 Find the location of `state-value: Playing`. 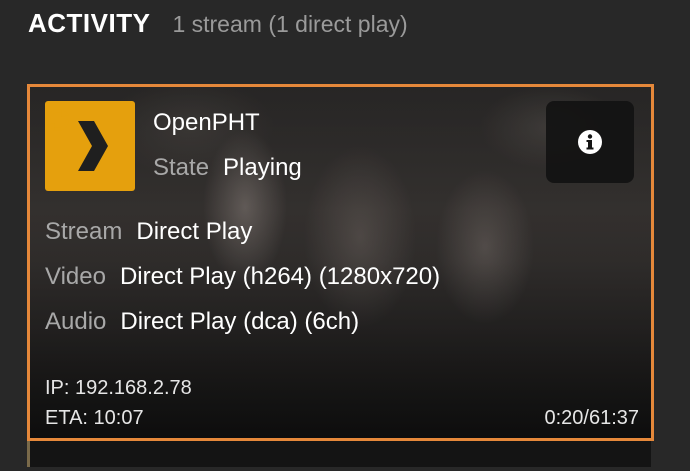

state-value: Playing is located at coordinates (262, 167).